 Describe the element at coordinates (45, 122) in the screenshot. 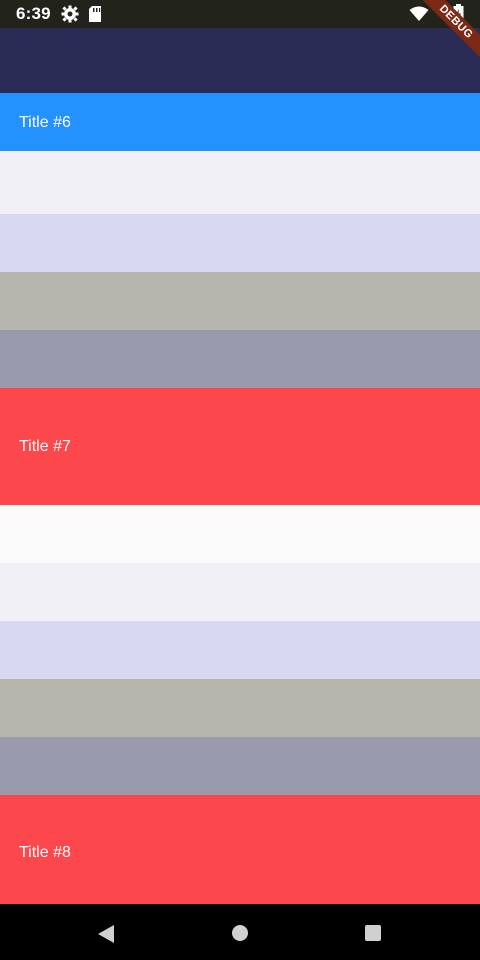

I see `tile-title: Title #6` at that location.